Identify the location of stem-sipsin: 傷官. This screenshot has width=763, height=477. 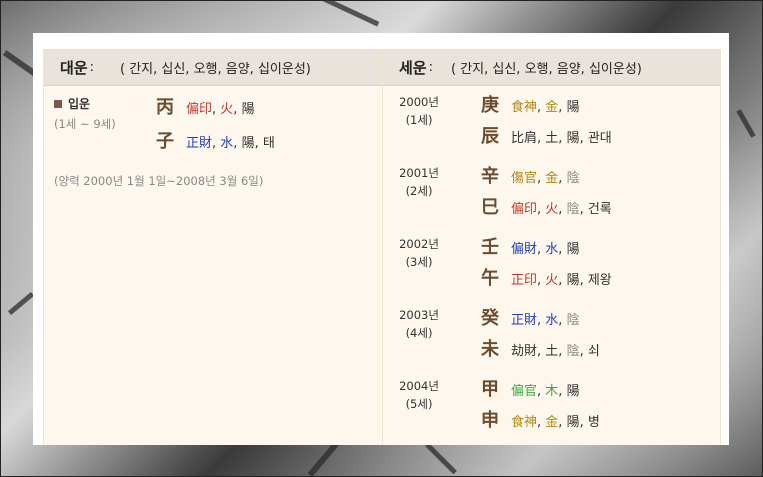
(524, 178).